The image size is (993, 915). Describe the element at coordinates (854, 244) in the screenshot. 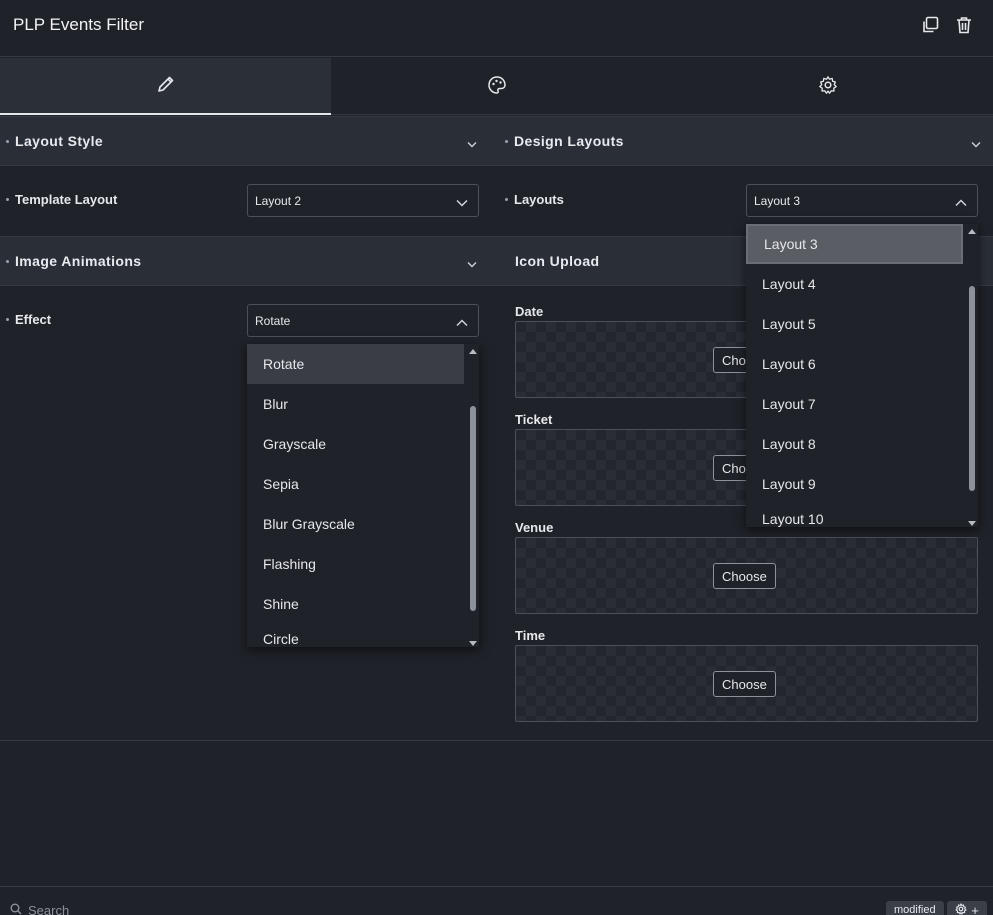

I see `layouts-option: Layout 3` at that location.